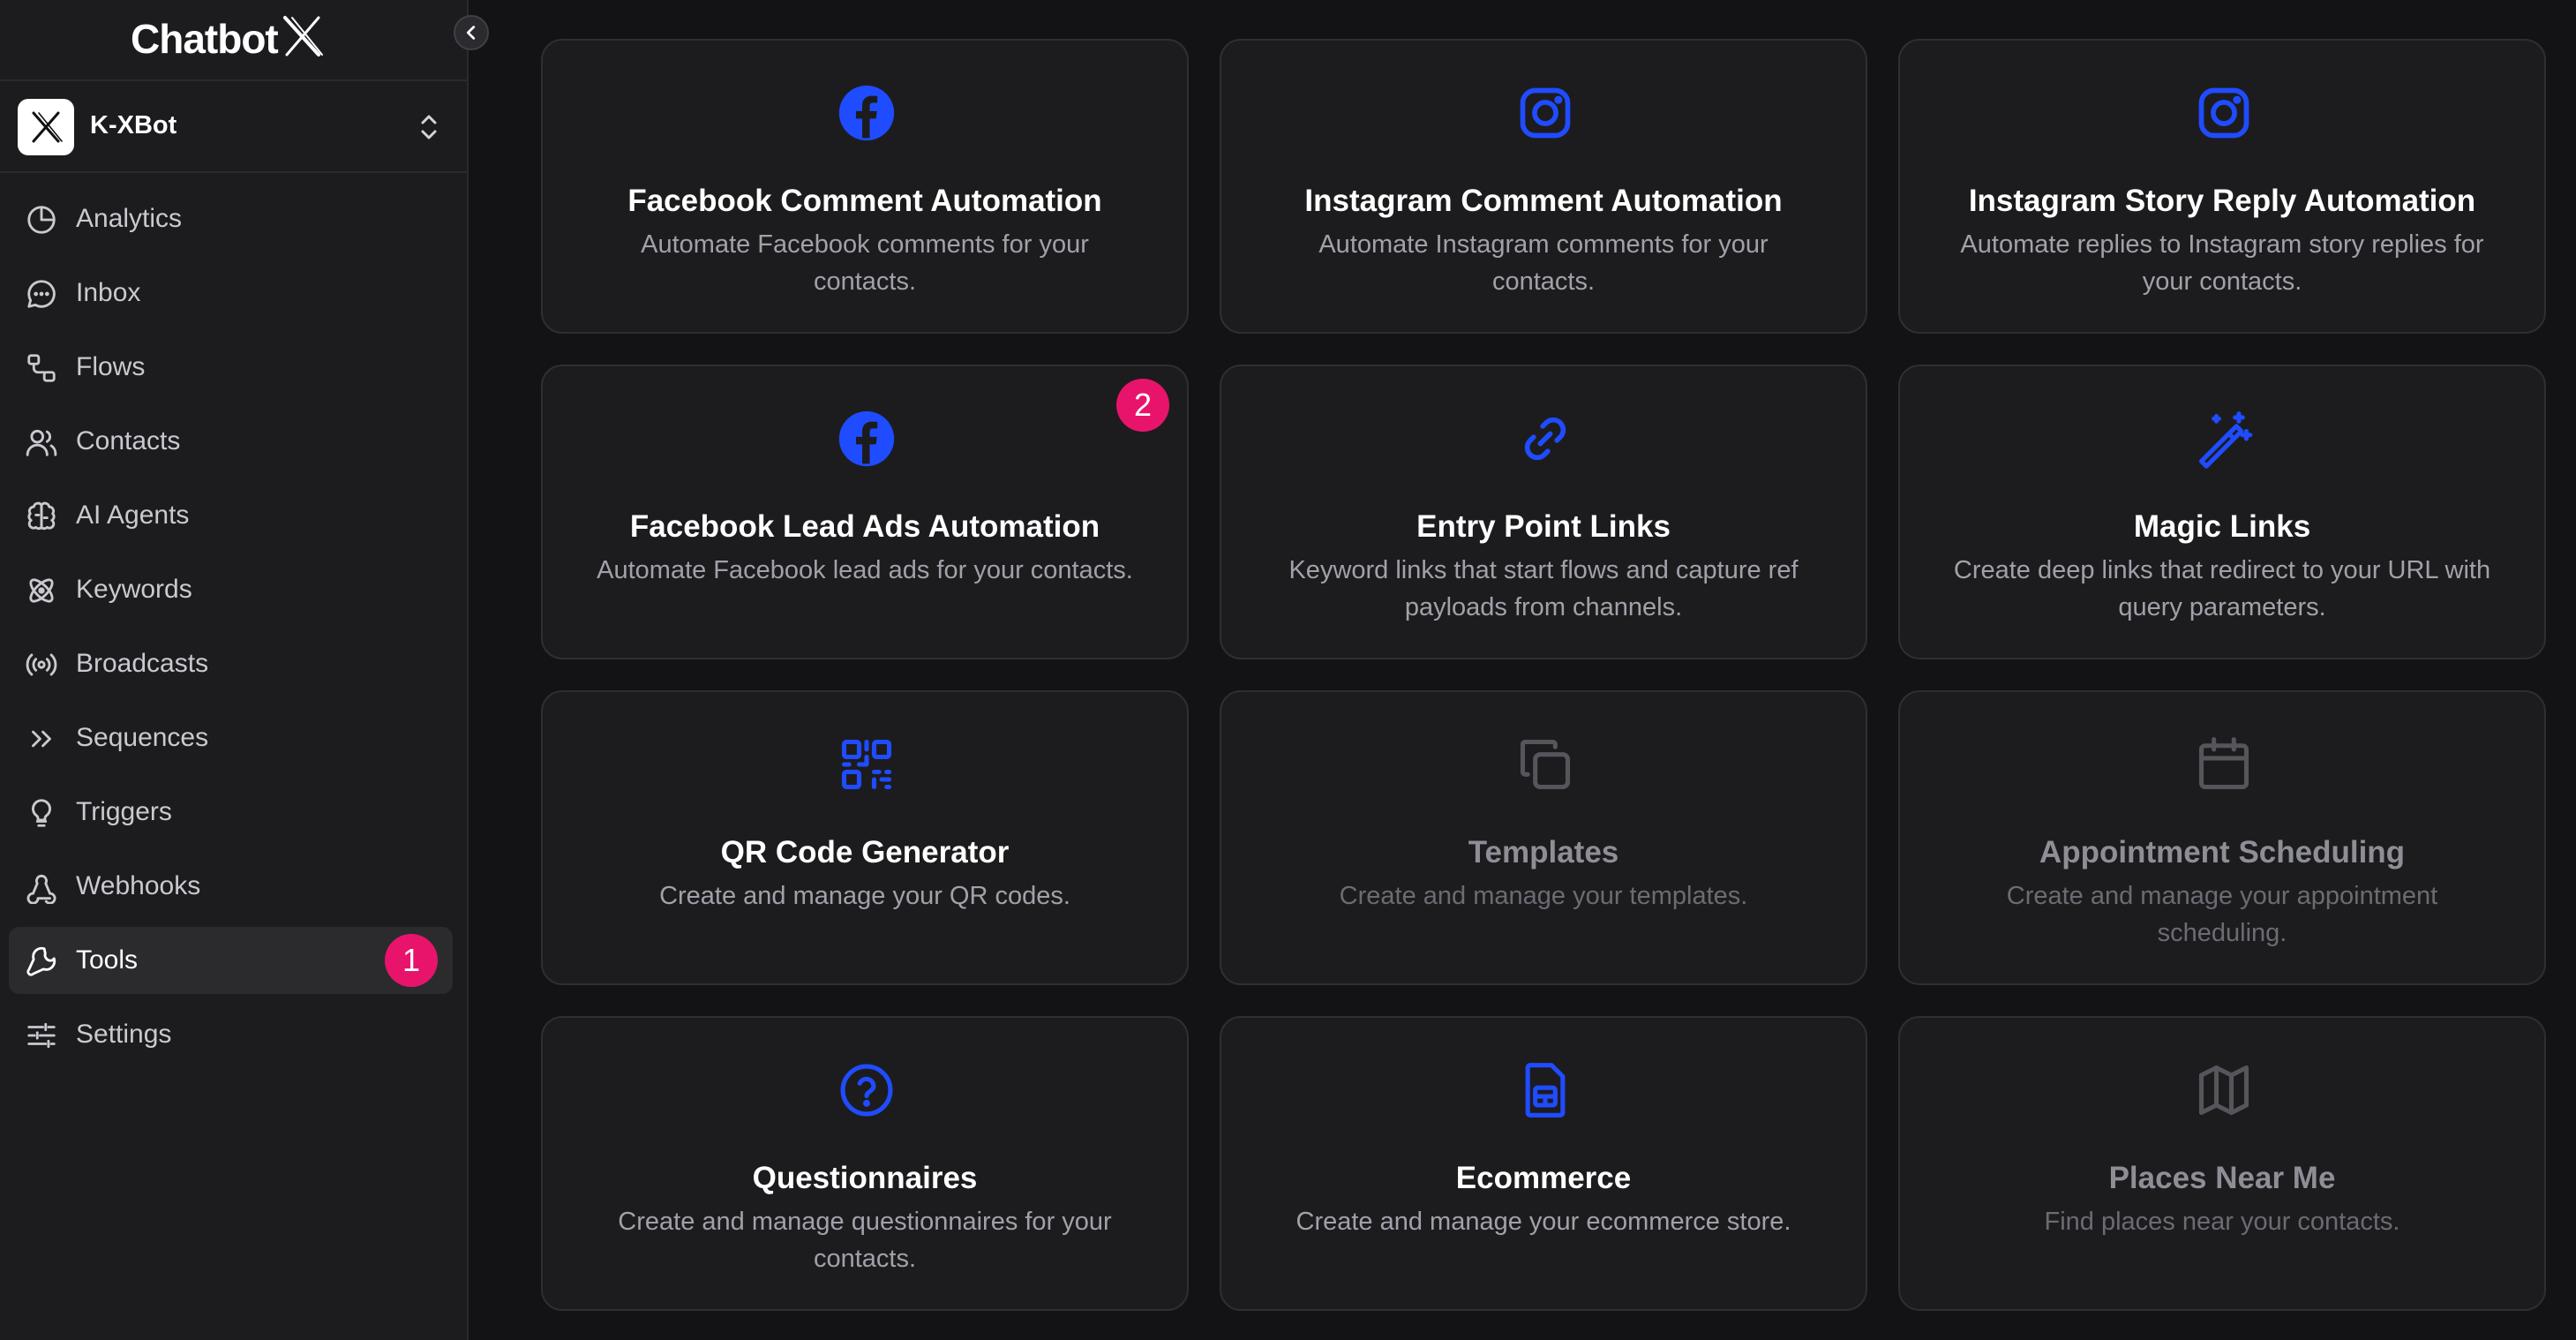 This screenshot has width=2576, height=1340. What do you see at coordinates (231, 738) in the screenshot?
I see `sidebar-item-sequences: Sequences` at bounding box center [231, 738].